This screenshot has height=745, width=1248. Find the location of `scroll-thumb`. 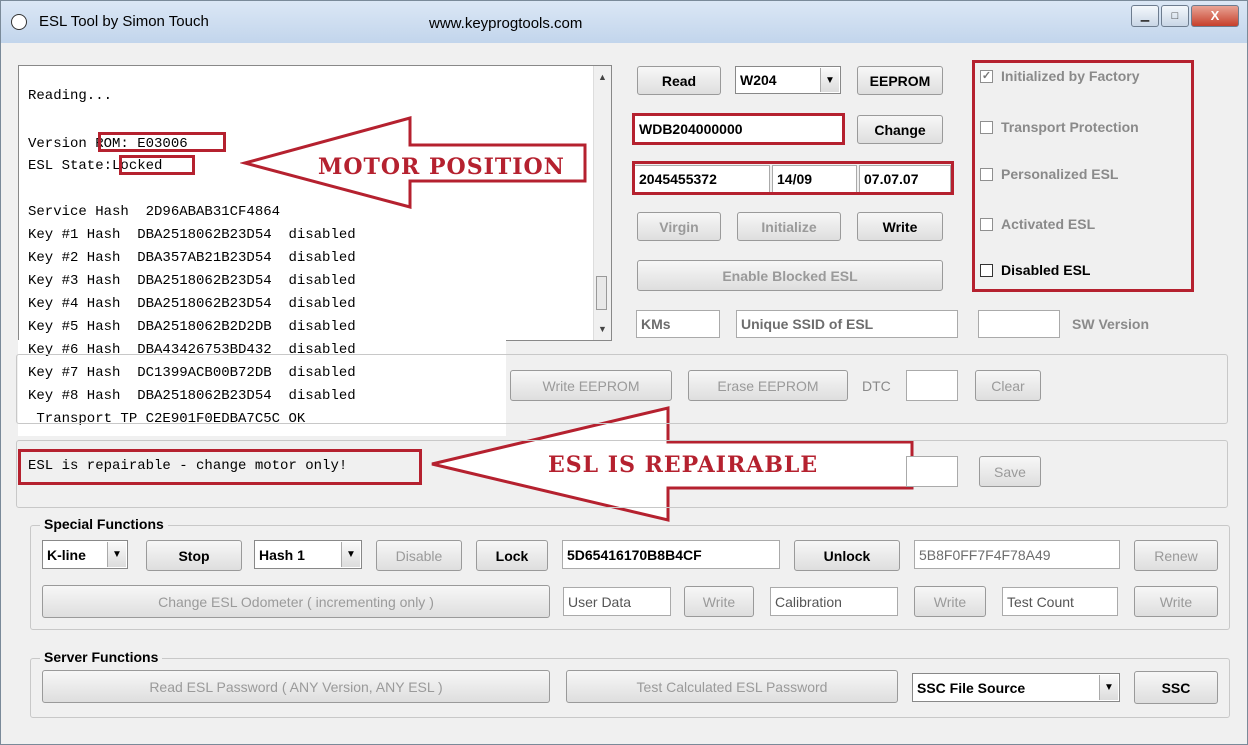

scroll-thumb is located at coordinates (601, 293).